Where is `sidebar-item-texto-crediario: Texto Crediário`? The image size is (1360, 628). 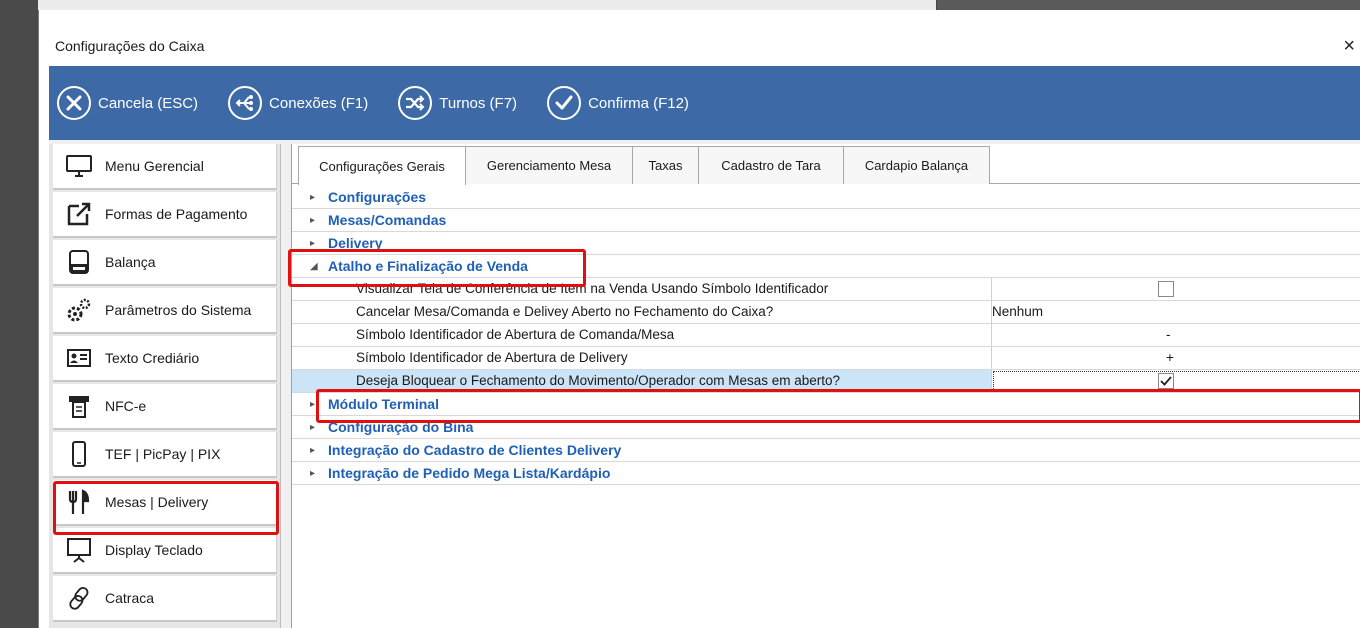 sidebar-item-texto-crediario: Texto Crediário is located at coordinates (165, 359).